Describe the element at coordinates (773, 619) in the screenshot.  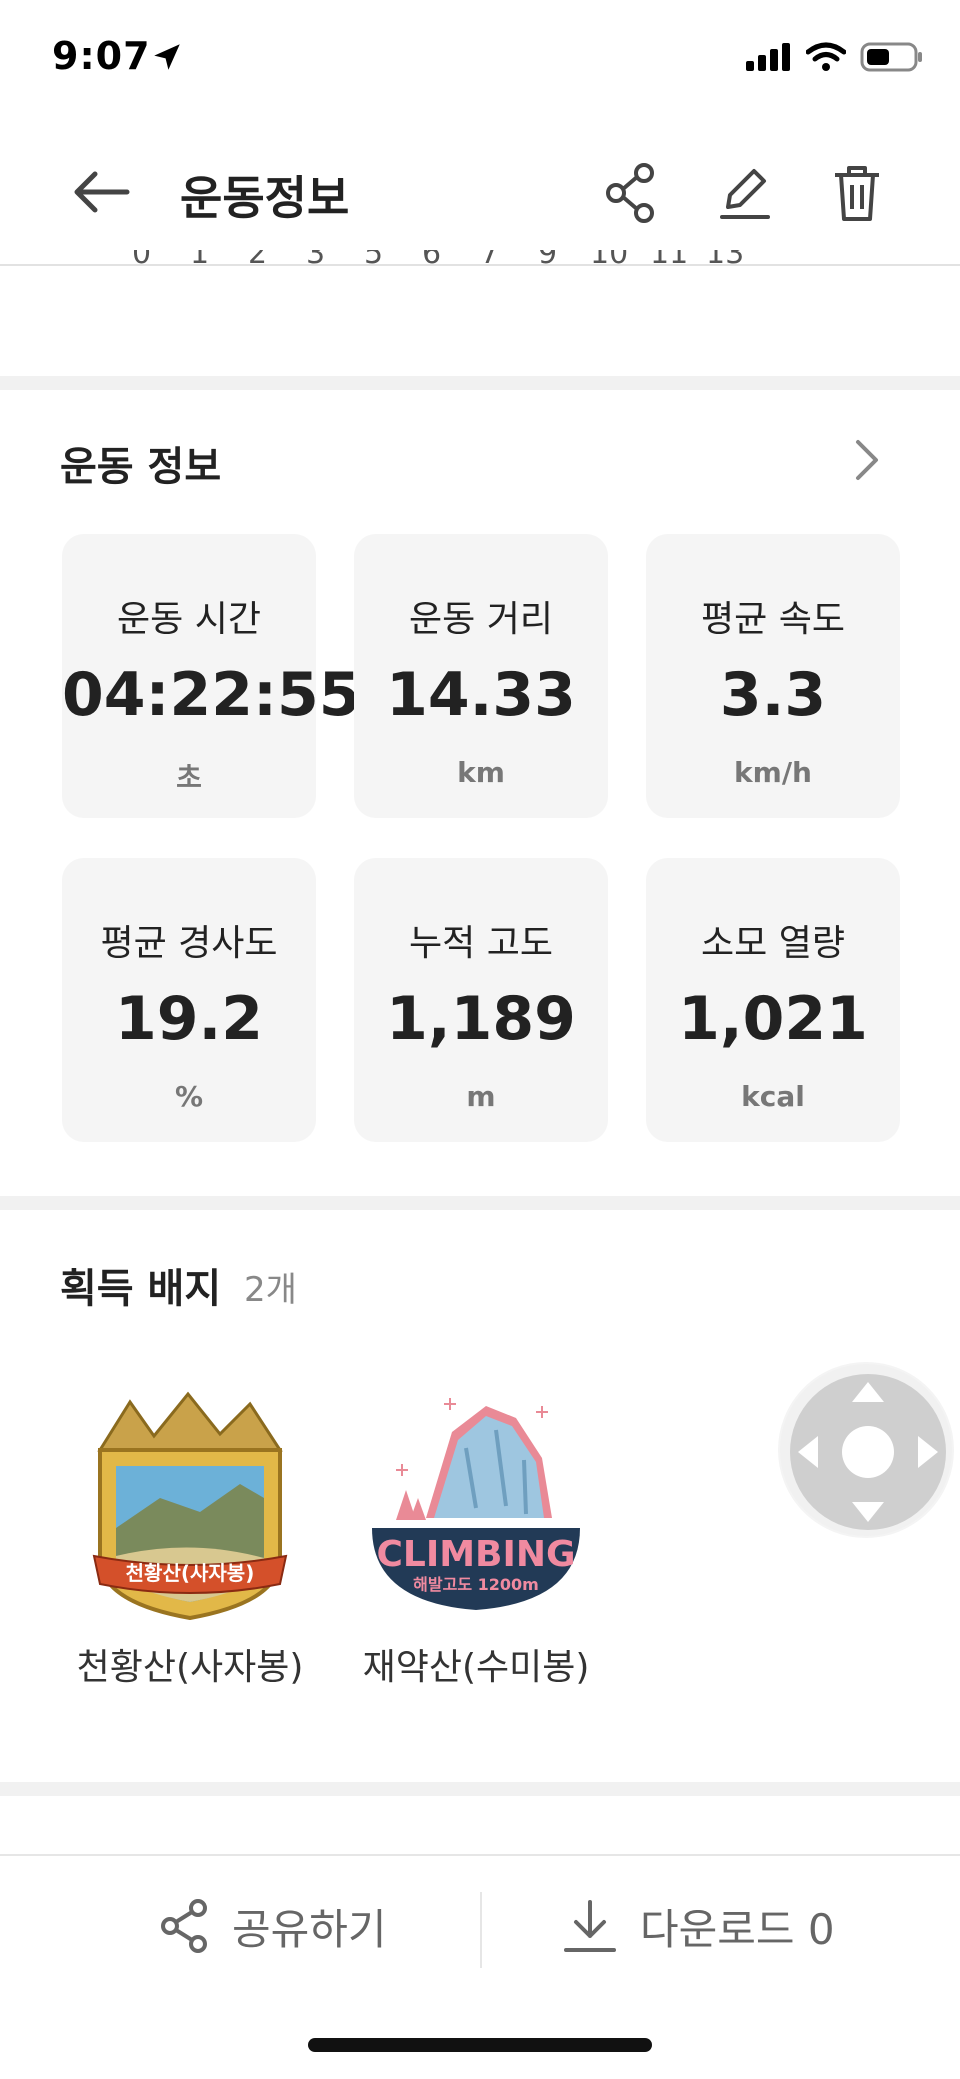
I see `stat-label: 평균 속도` at that location.